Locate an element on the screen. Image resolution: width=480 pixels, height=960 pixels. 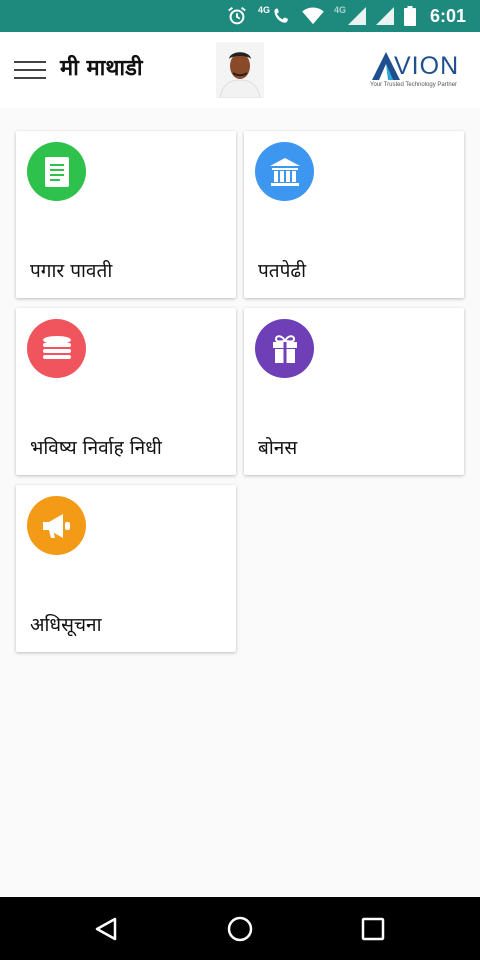
recents-icon is located at coordinates (373, 929).